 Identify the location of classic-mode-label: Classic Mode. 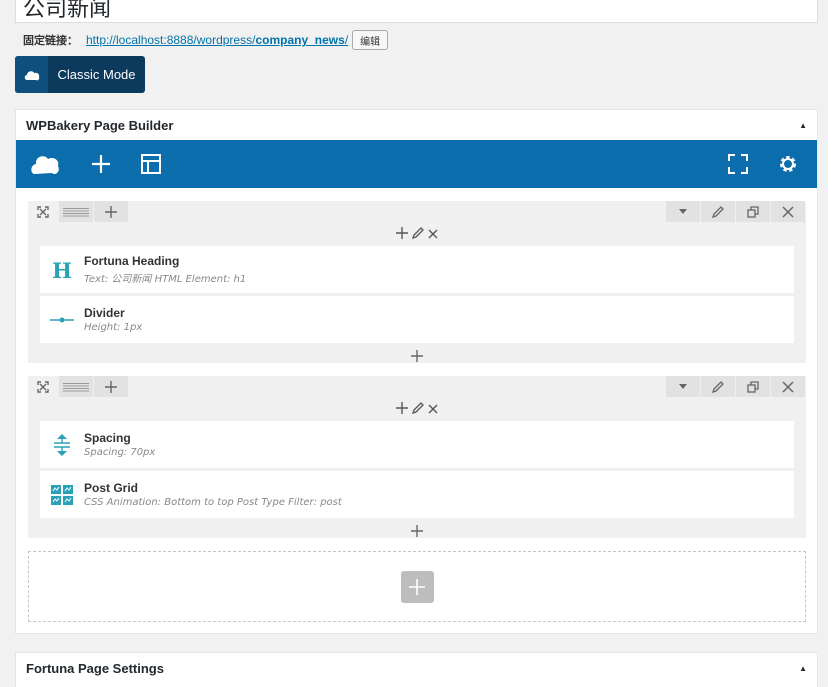
(96, 74).